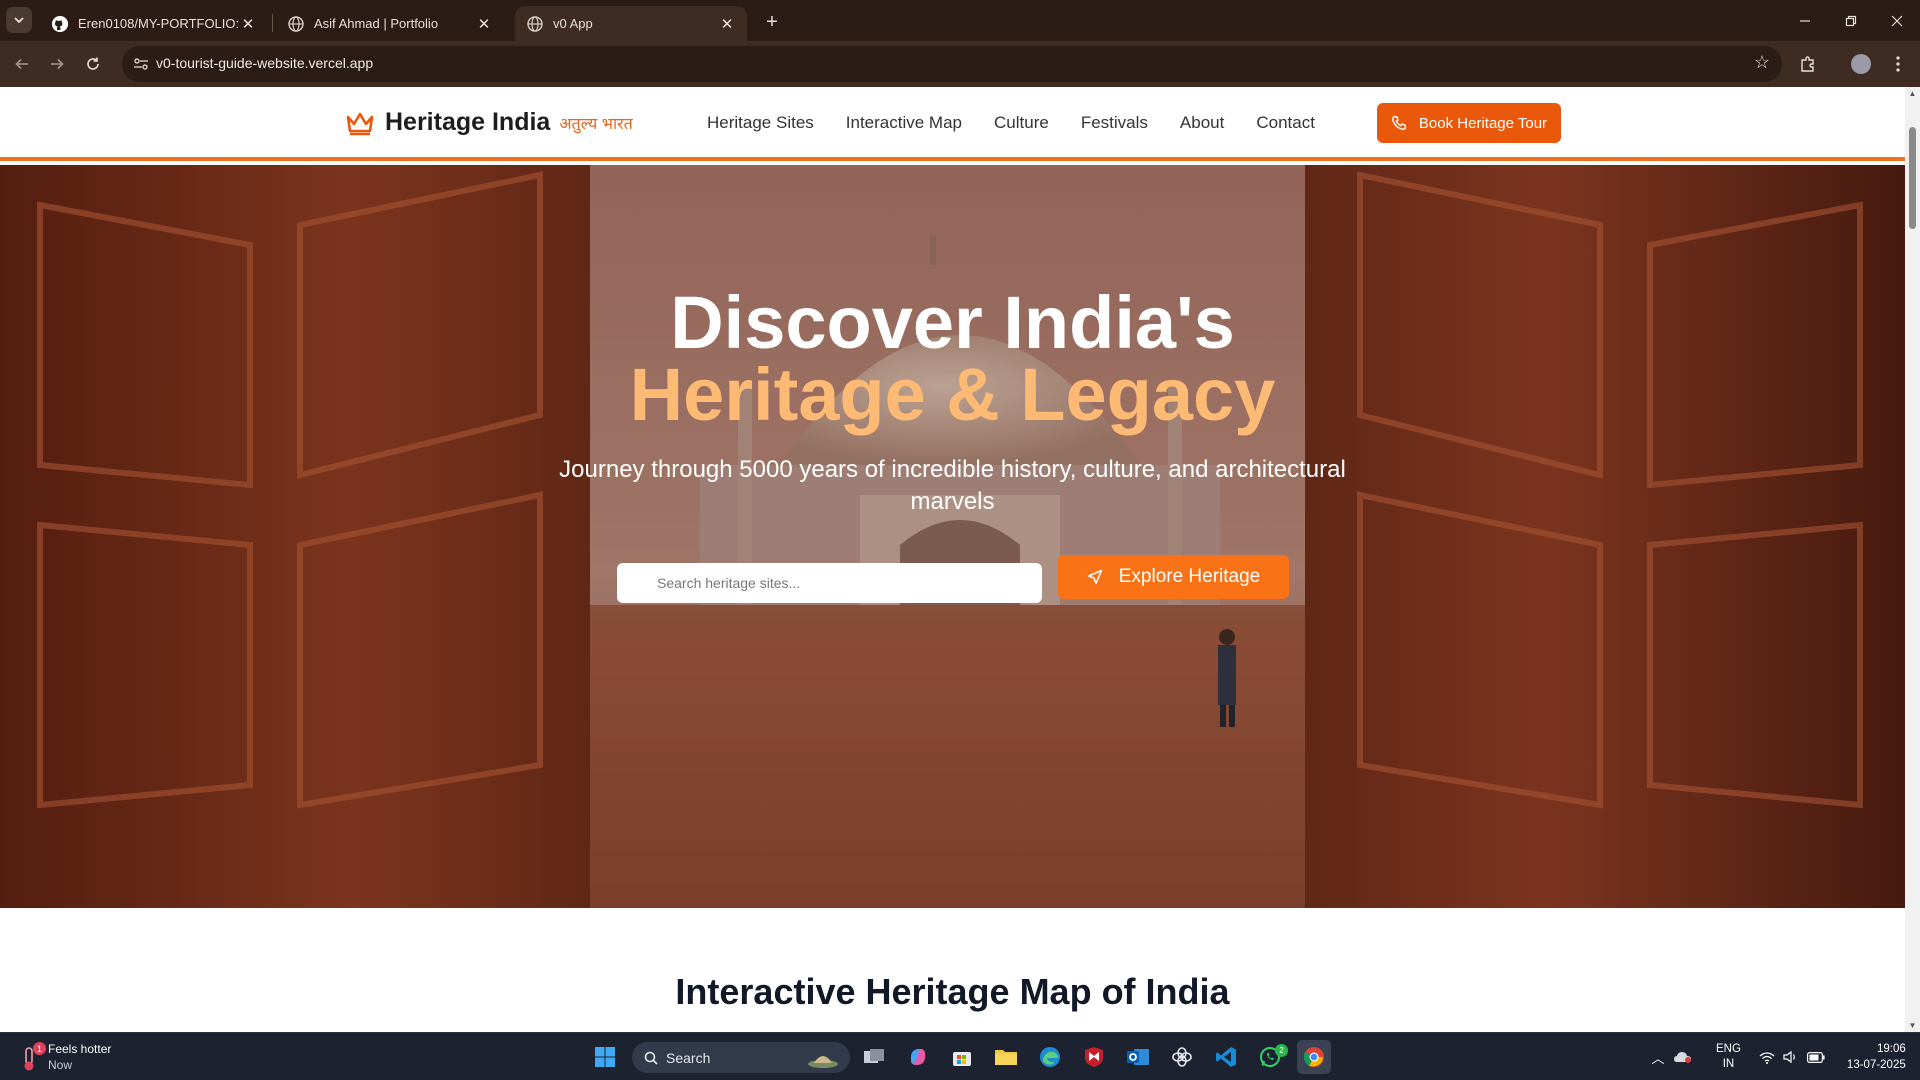  What do you see at coordinates (1762, 62) in the screenshot?
I see `bookmark-star-icon: ☆` at bounding box center [1762, 62].